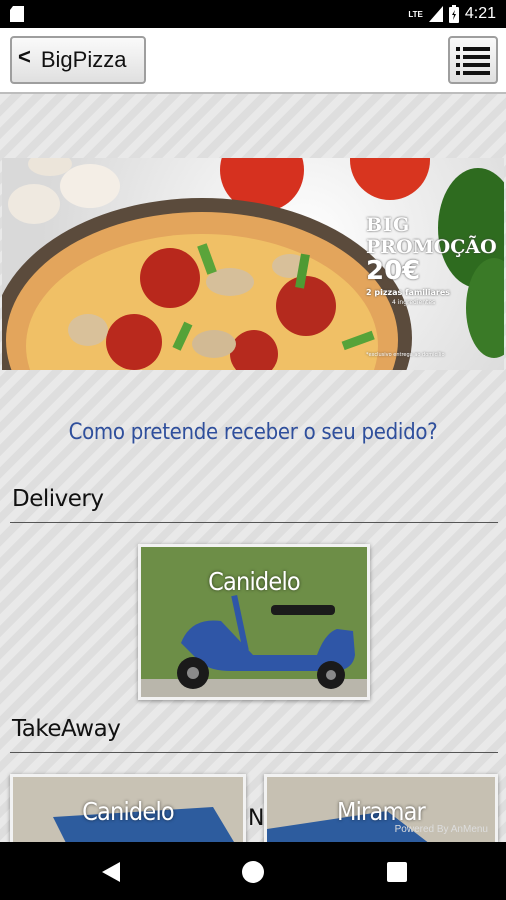 This screenshot has height=900, width=506. I want to click on back-button: < BigPizza, so click(78, 60).